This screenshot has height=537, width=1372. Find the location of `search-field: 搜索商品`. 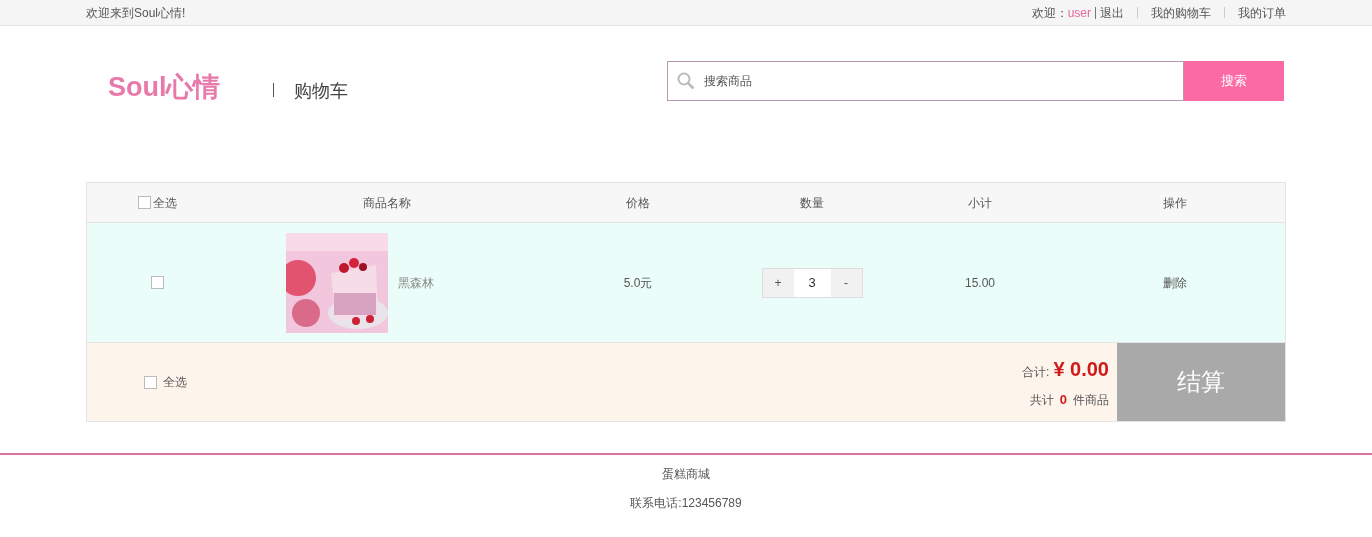

search-field: 搜索商品 is located at coordinates (925, 81).